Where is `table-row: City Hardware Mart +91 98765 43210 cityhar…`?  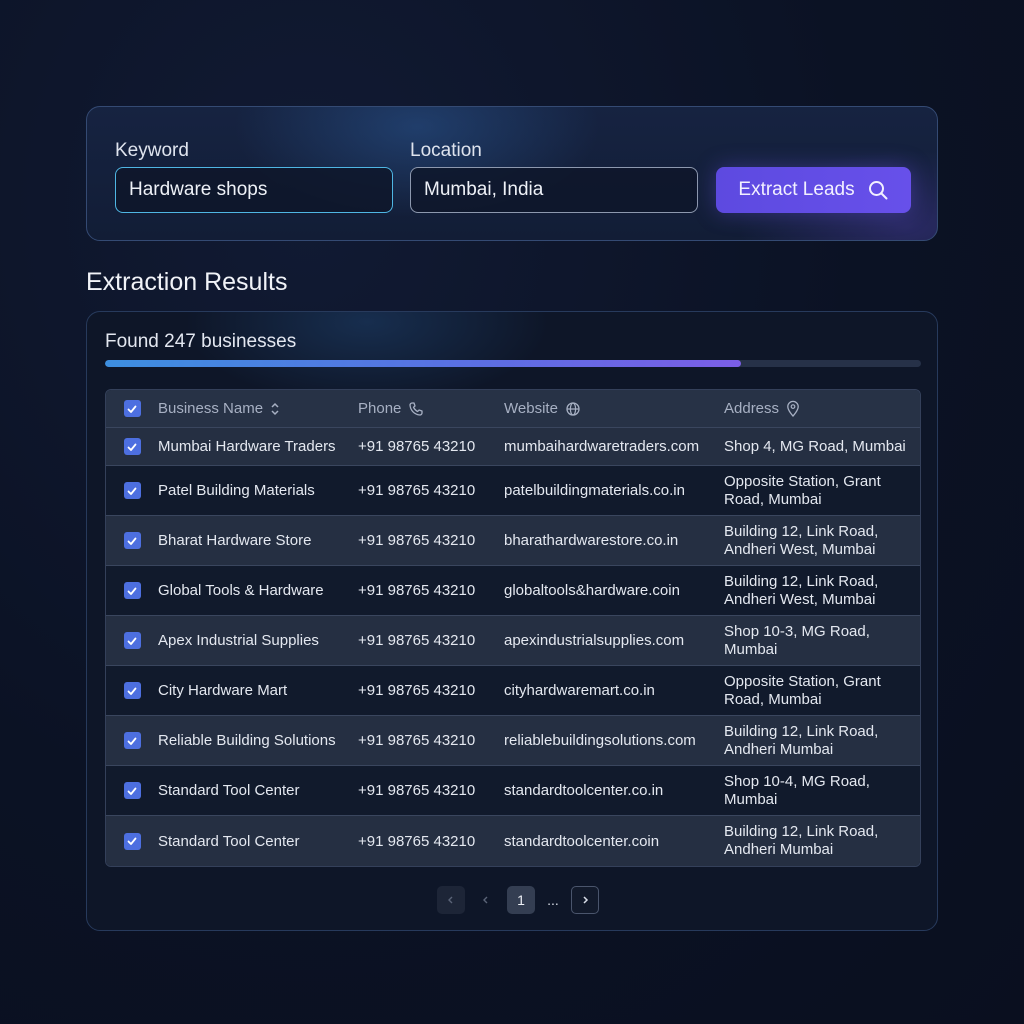
table-row: City Hardware Mart +91 98765 43210 cityhar… is located at coordinates (513, 691).